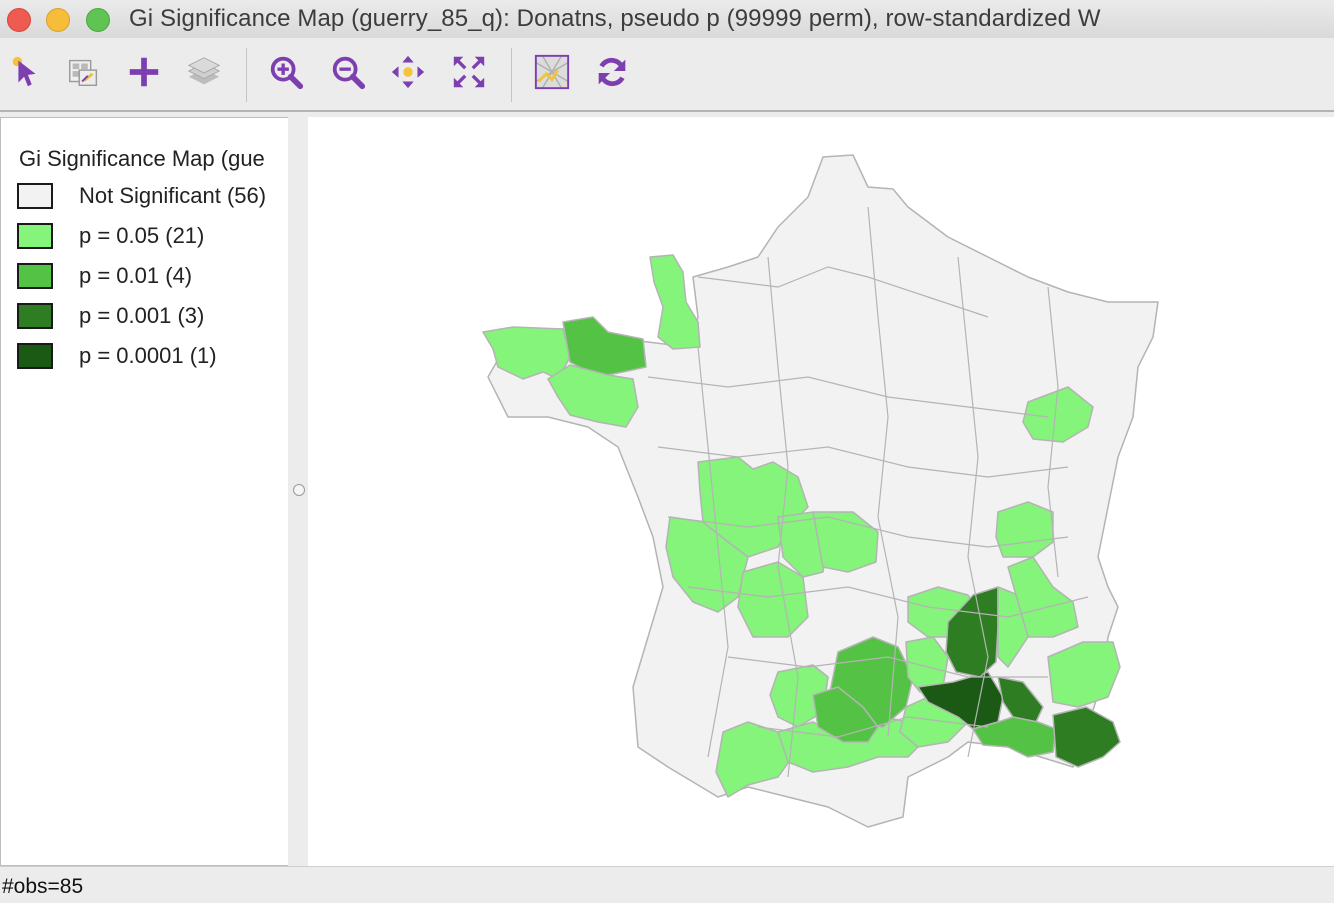 This screenshot has width=1334, height=903. I want to click on layers-button, so click(204, 72).